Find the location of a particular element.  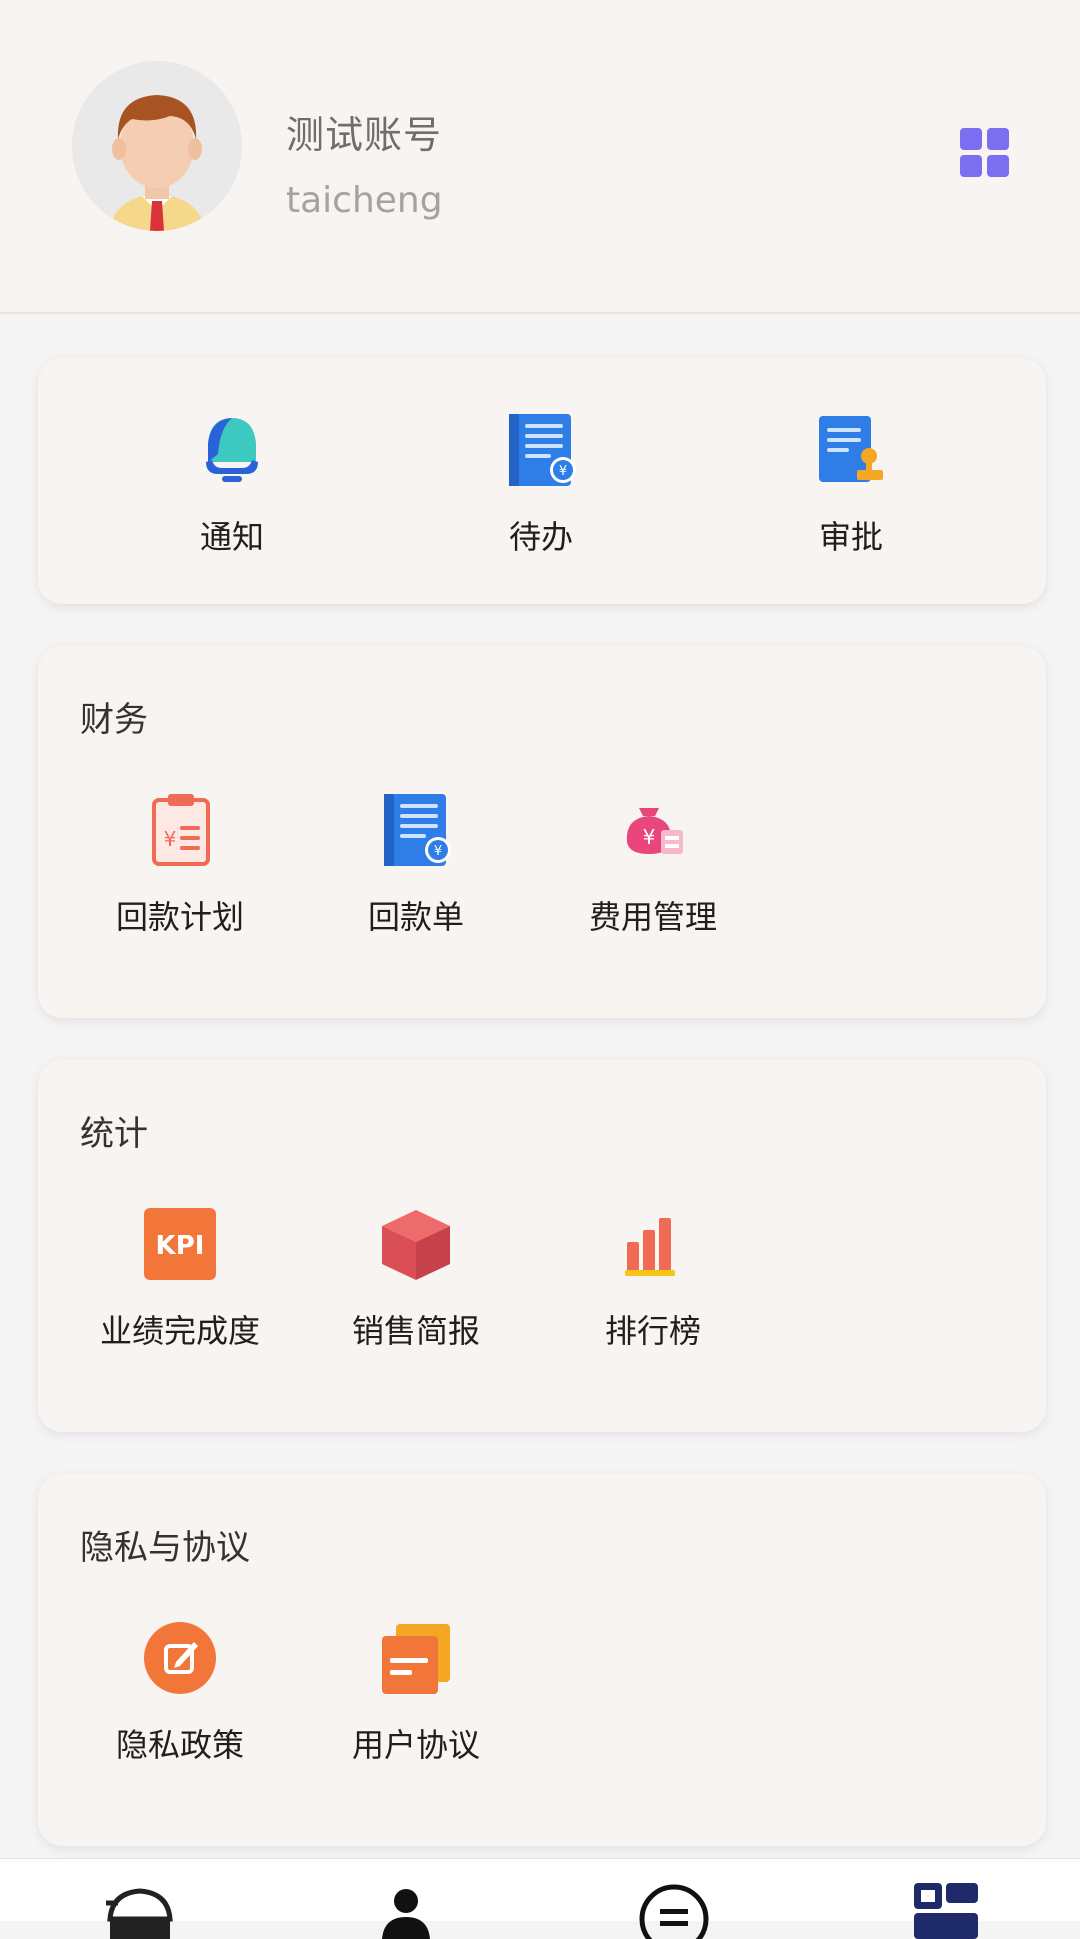

messages-icon is located at coordinates (674, 1911).